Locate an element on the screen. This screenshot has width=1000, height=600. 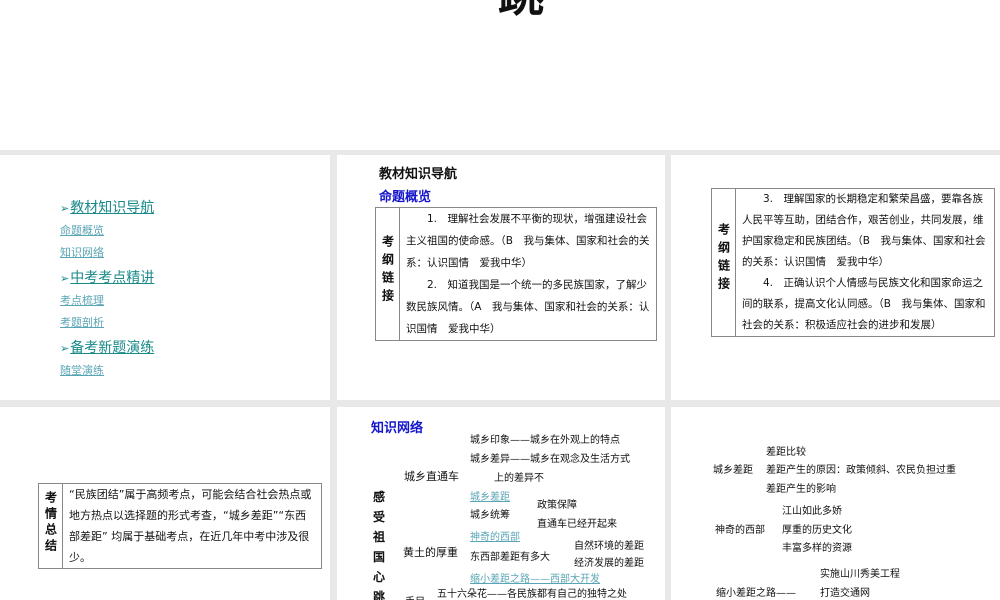
node: 城乡统筹 is located at coordinates (490, 515).